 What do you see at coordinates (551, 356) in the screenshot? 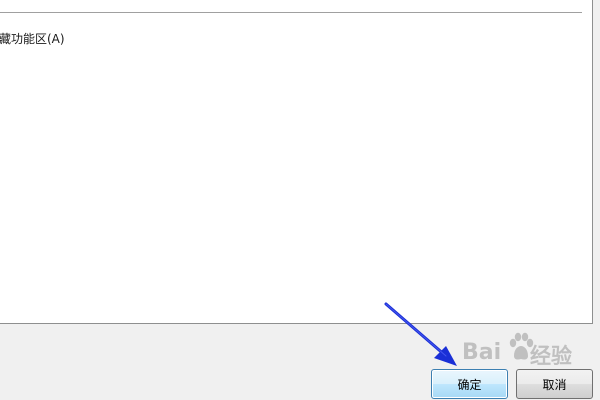
I see `watermark-text-right: 经验` at bounding box center [551, 356].